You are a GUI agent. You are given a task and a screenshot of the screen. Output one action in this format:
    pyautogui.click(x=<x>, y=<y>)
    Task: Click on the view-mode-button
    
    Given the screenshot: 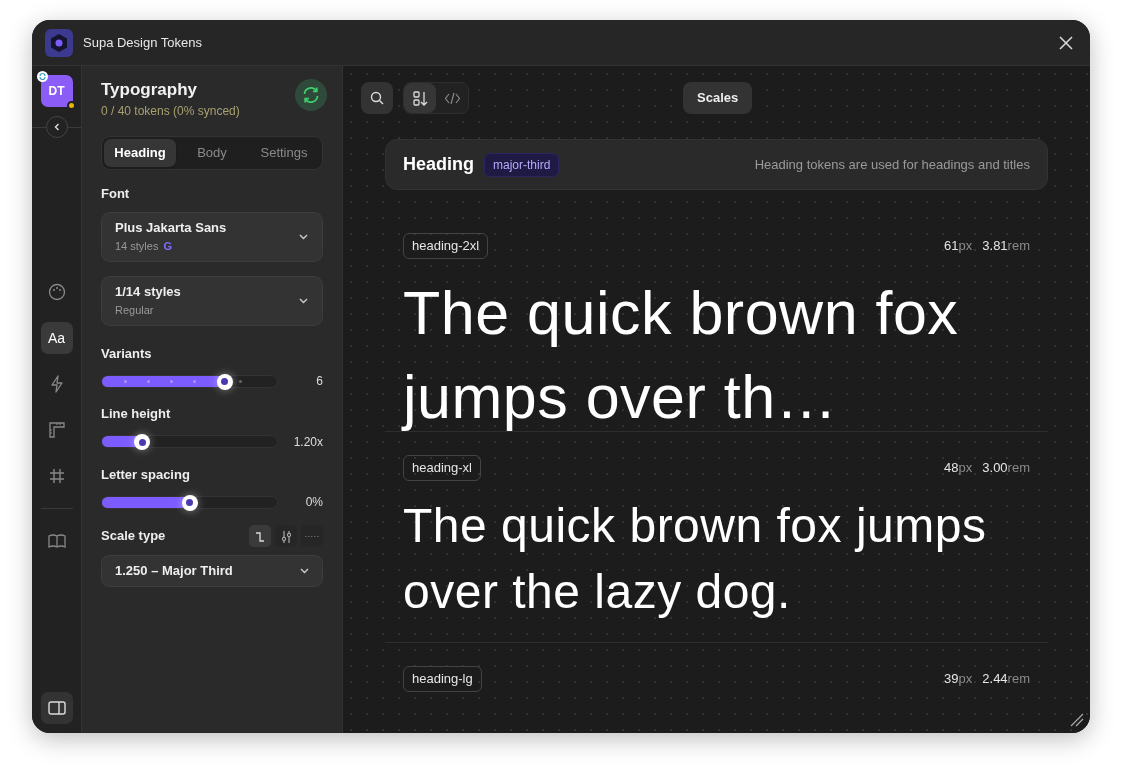 What is the action you would take?
    pyautogui.click(x=420, y=98)
    